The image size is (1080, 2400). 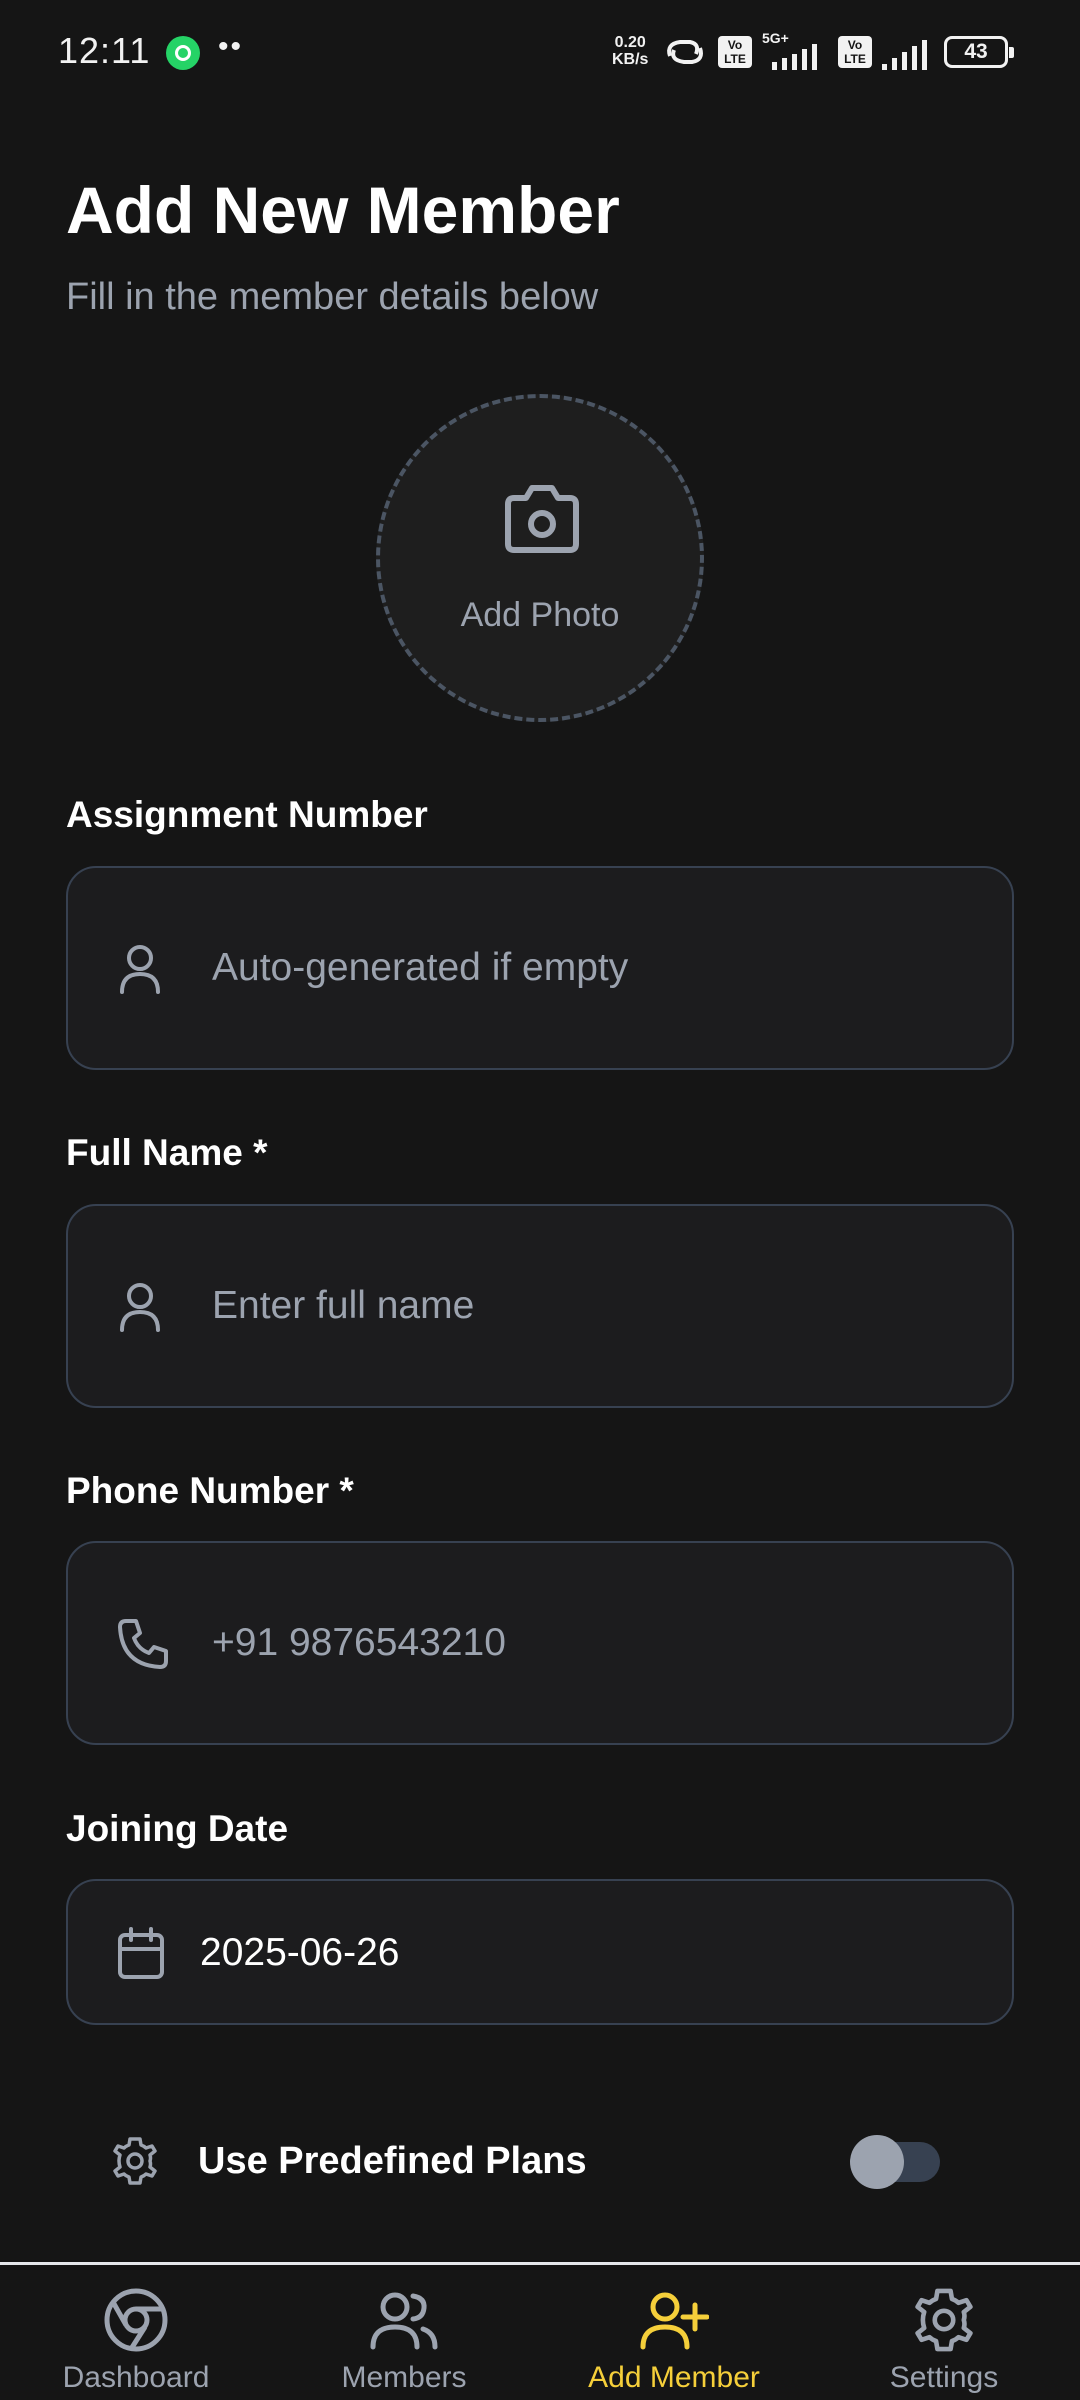 I want to click on network-speed-unit: KB/s, so click(x=630, y=59).